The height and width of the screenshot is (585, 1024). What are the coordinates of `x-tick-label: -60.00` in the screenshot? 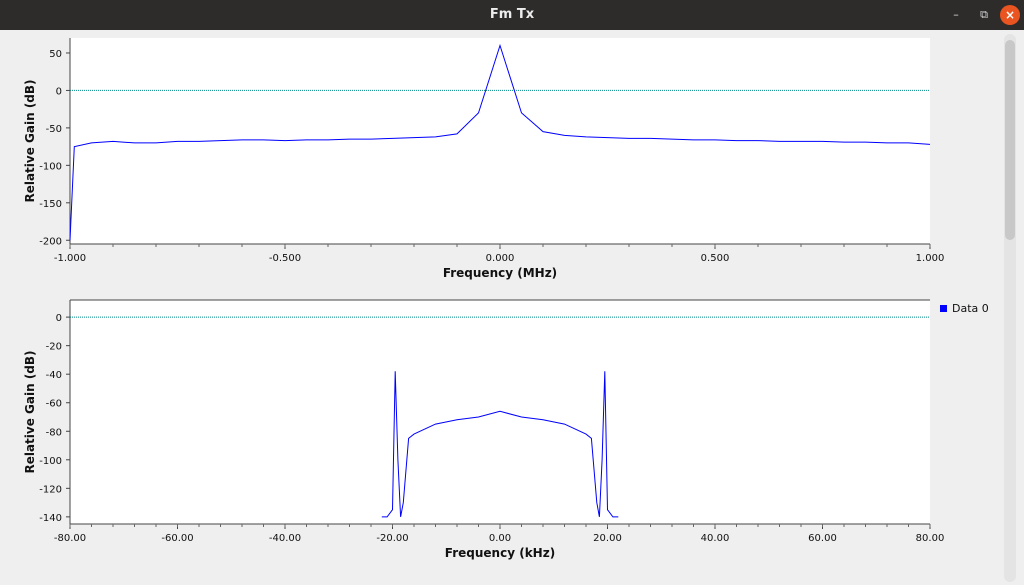 It's located at (177, 538).